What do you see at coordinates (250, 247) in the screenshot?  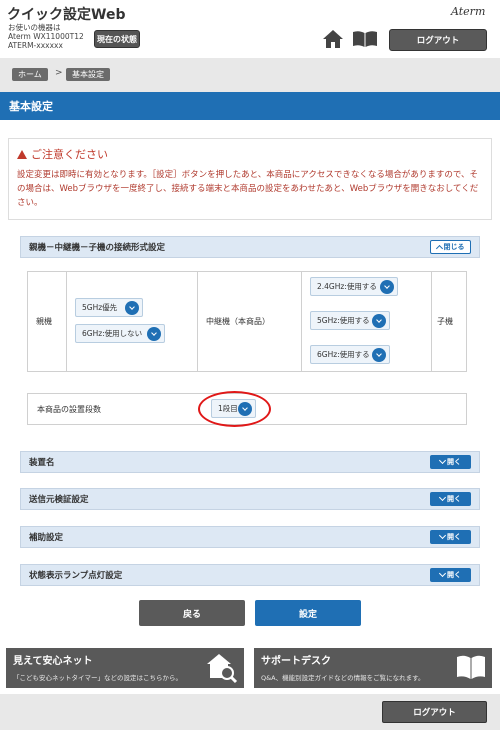 I see `connection-panel-header: 親機－中継機－子機の接続形式設定 閉じる` at bounding box center [250, 247].